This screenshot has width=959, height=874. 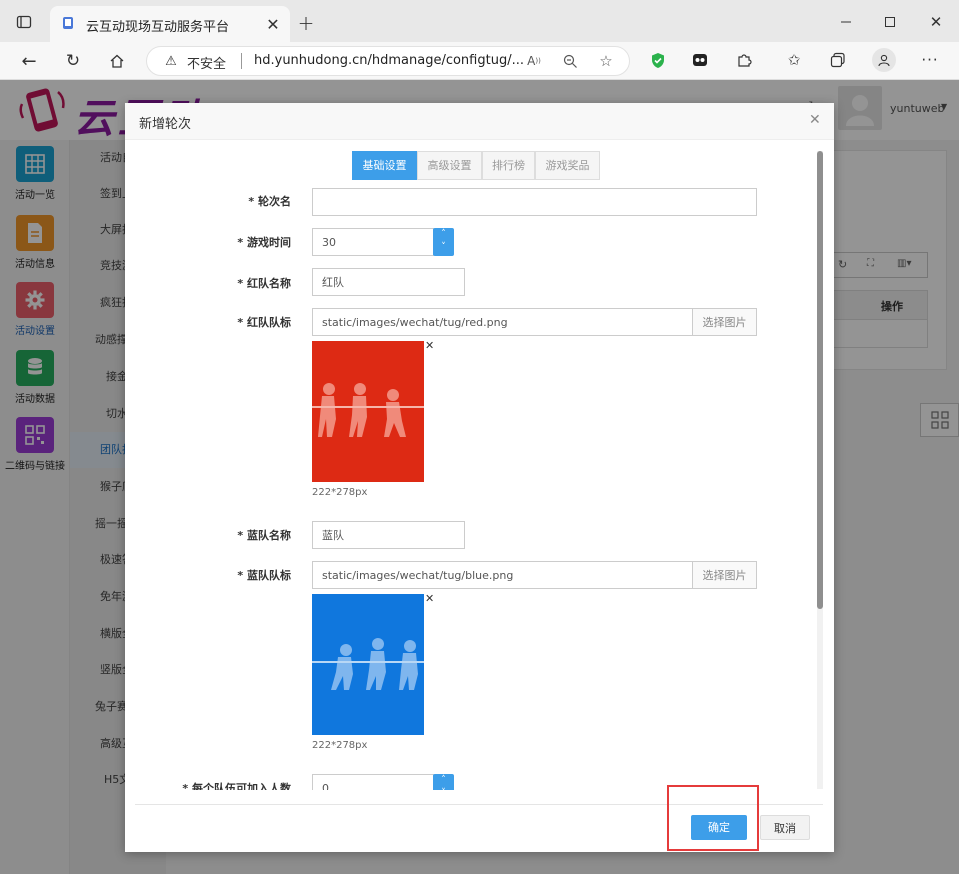 I want to click on red-team-logo-image, so click(x=368, y=411).